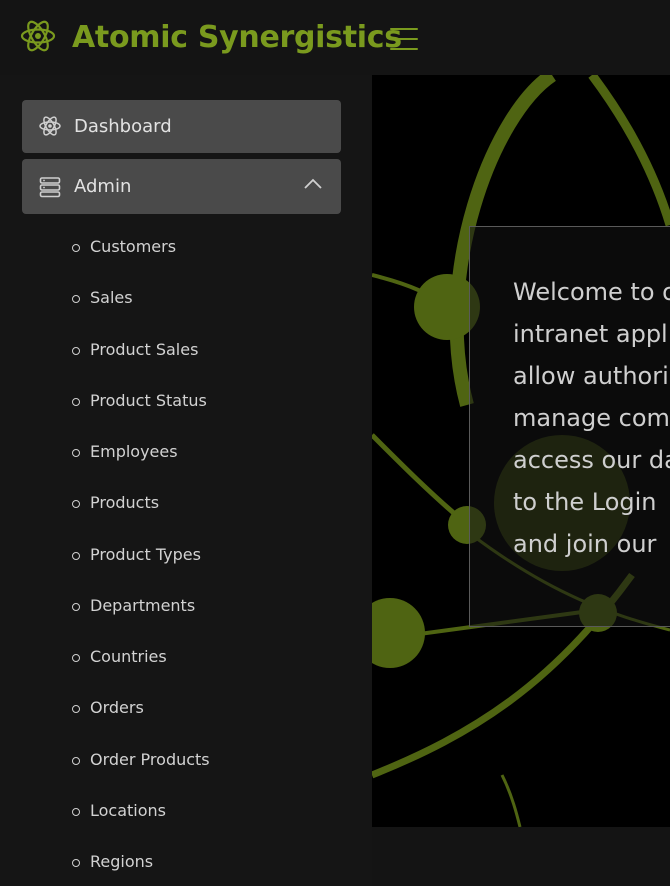 The image size is (670, 886). I want to click on welcome-line: Welcome to o, so click(591, 292).